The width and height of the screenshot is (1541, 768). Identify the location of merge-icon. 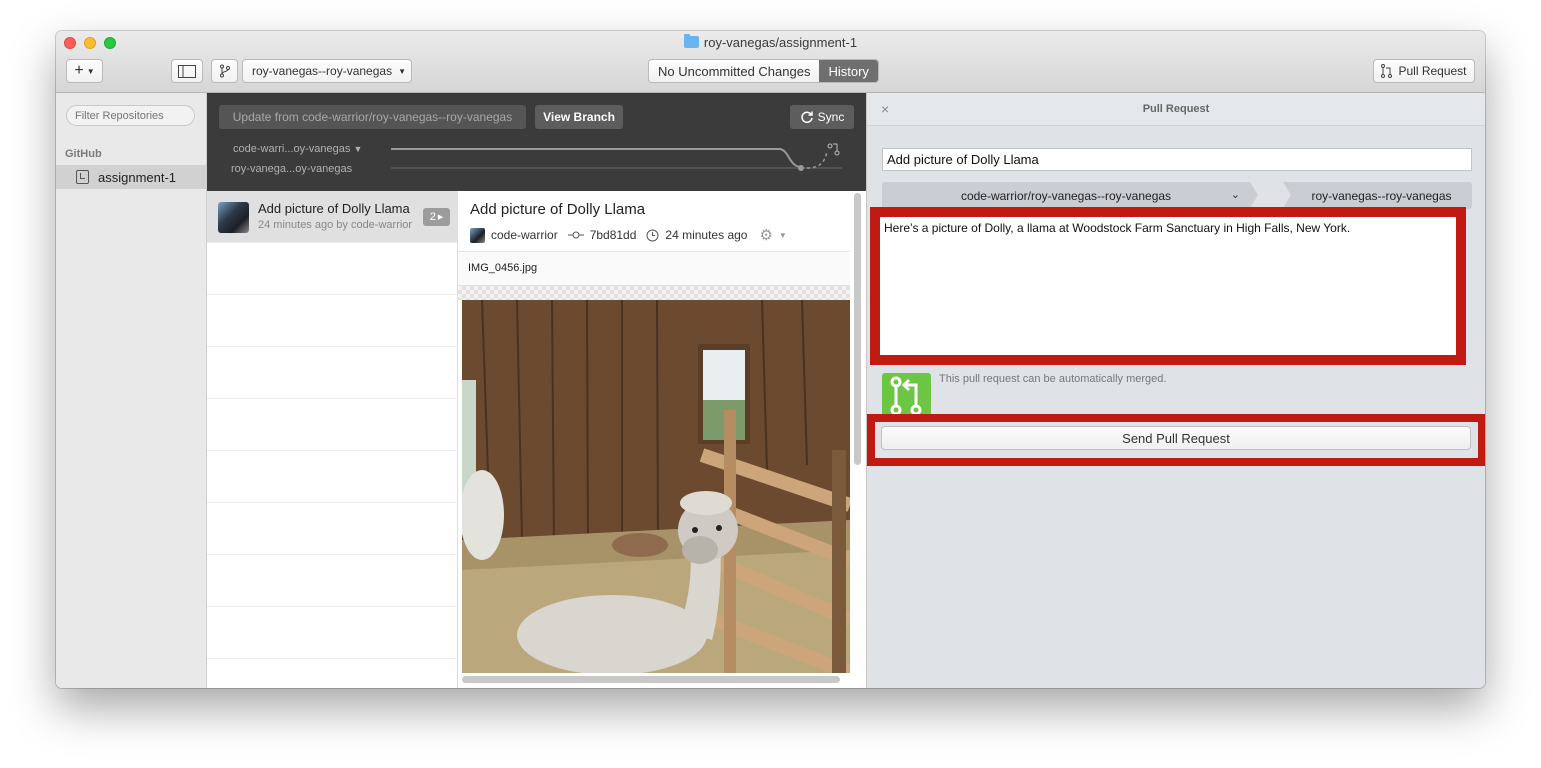
(833, 149).